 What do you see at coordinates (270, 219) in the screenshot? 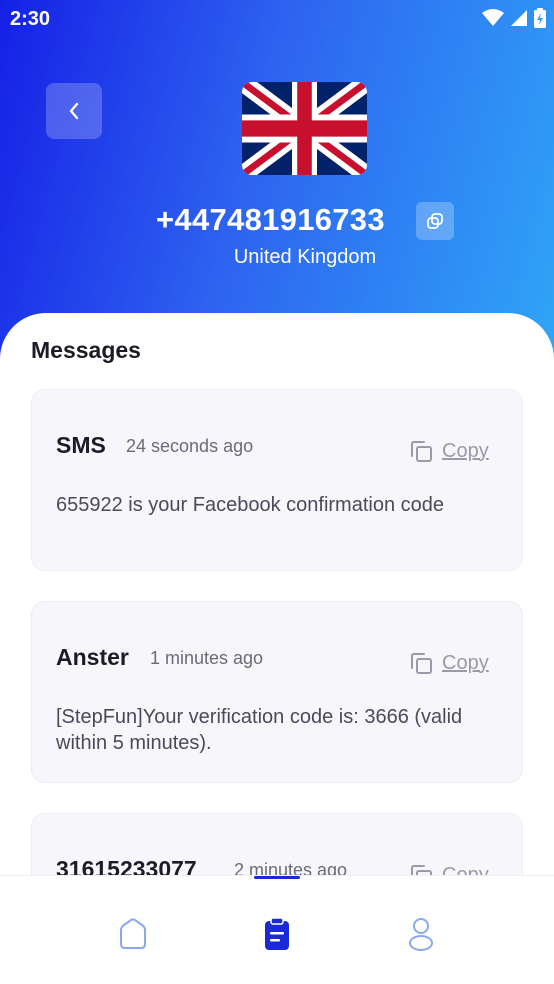
I see `phone-number: +447481916733` at bounding box center [270, 219].